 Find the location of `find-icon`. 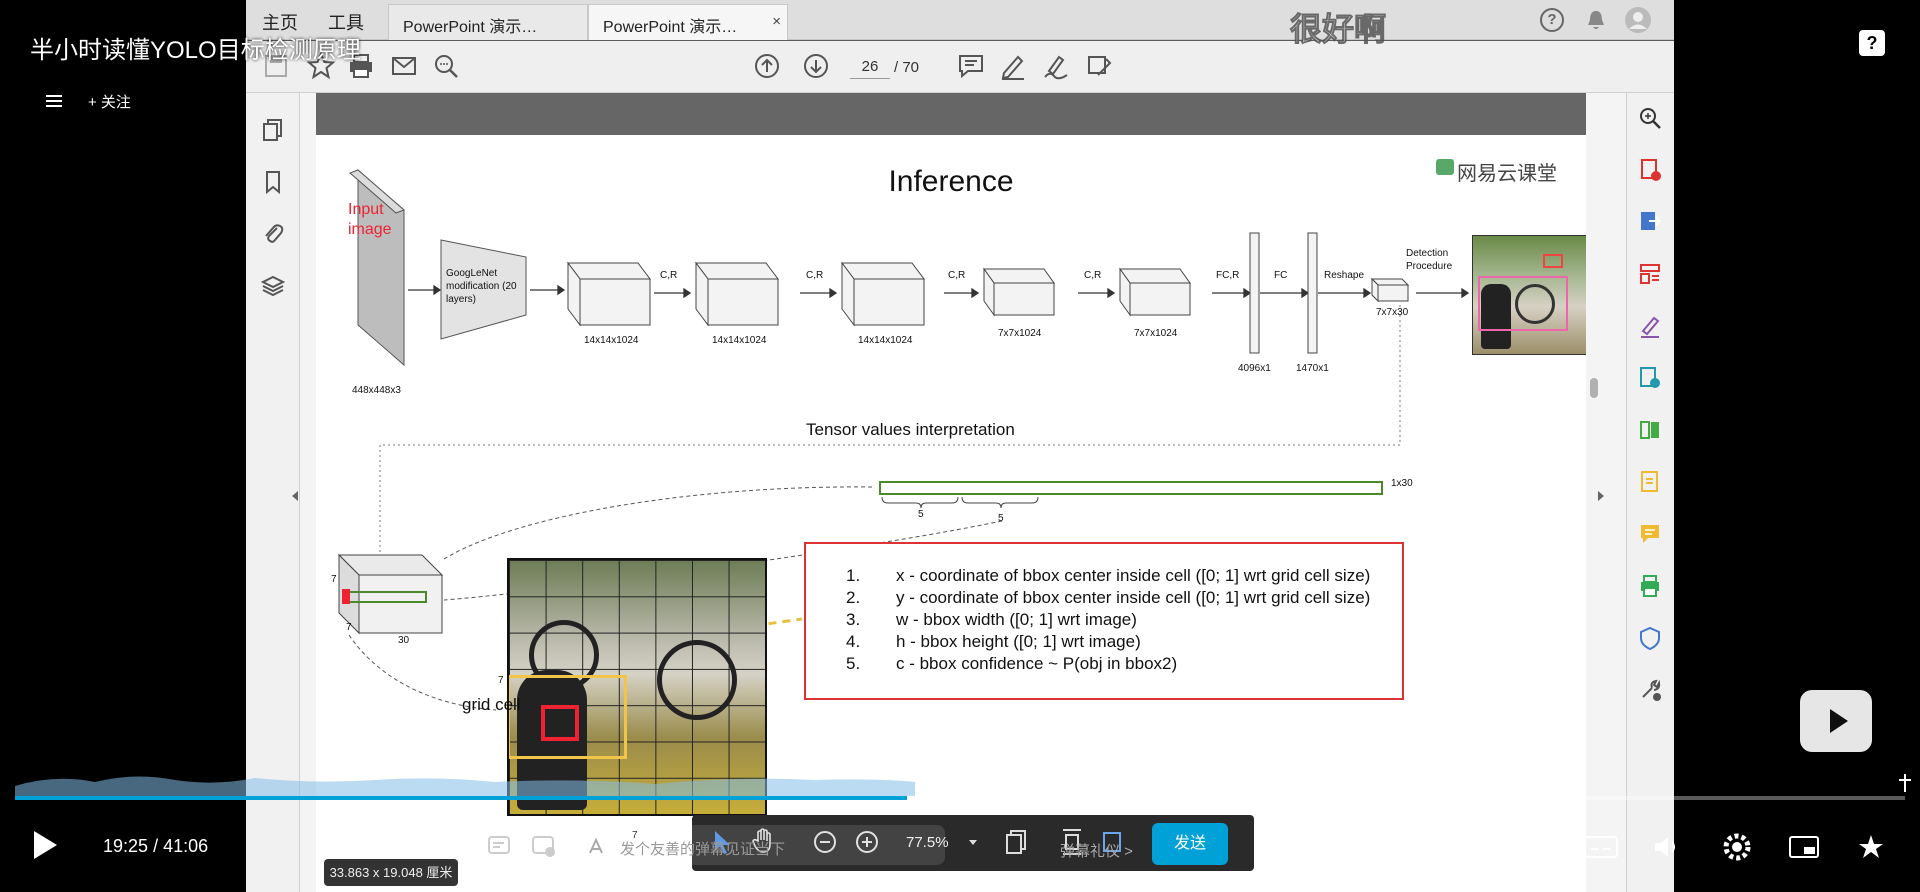

find-icon is located at coordinates (446, 66).